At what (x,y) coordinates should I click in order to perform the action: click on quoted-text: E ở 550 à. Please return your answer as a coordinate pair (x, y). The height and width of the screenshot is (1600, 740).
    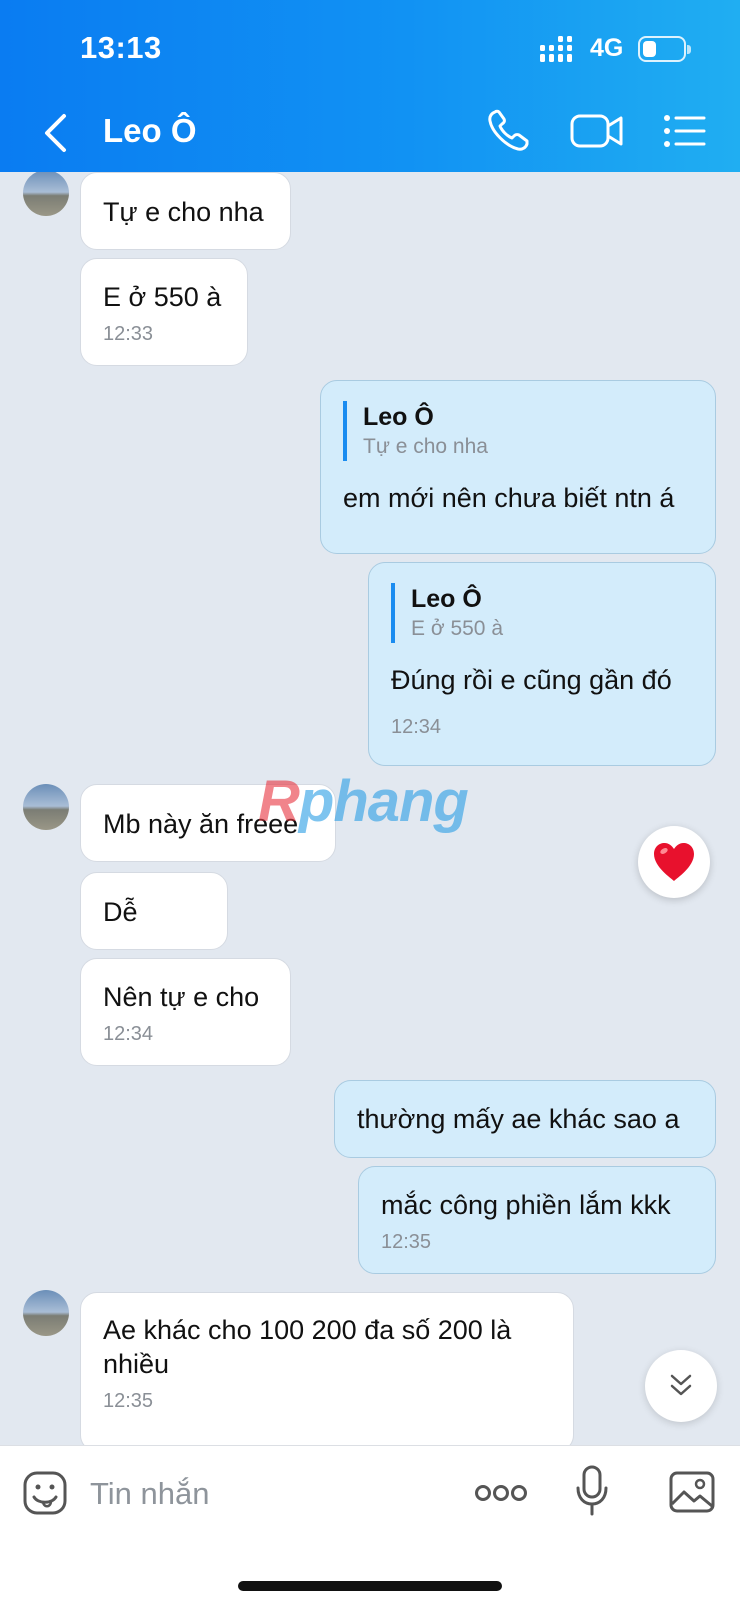
    Looking at the image, I should click on (457, 628).